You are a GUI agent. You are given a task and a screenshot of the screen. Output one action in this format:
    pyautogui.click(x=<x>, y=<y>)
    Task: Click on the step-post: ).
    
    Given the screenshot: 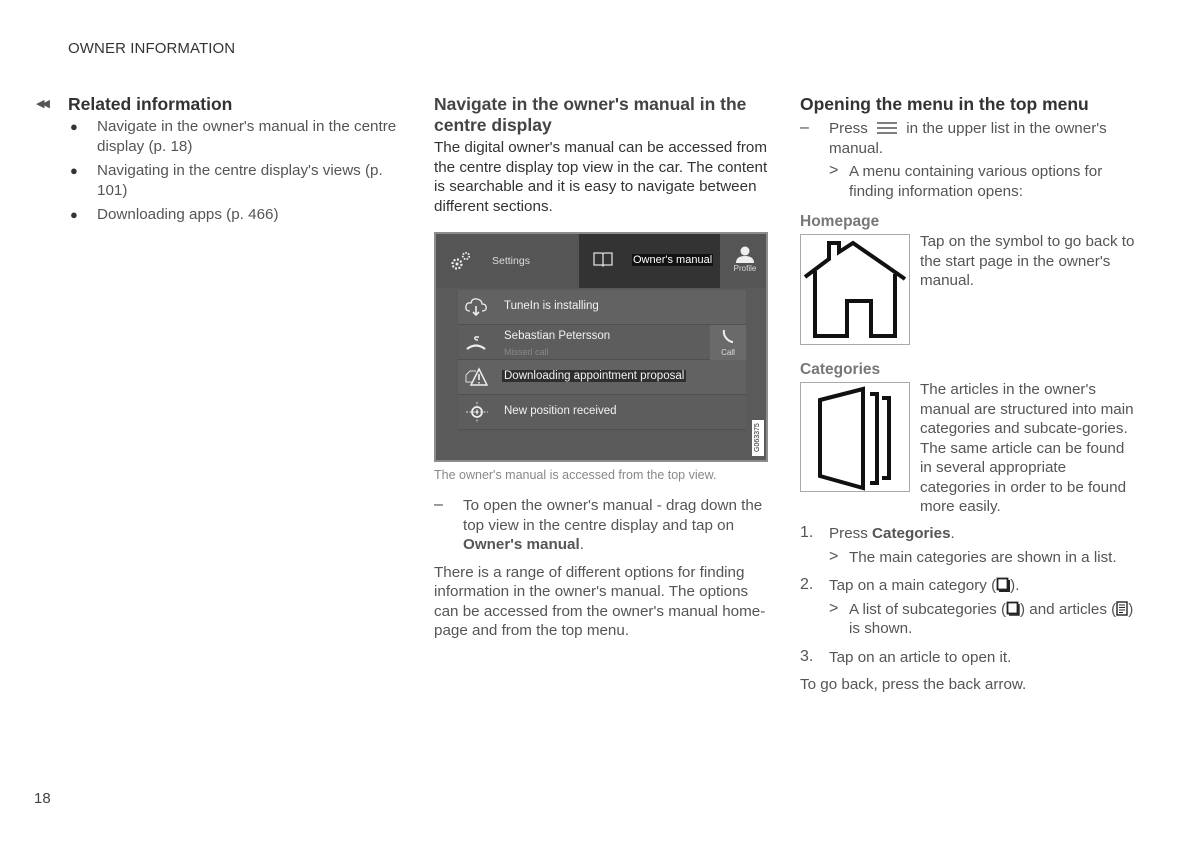 What is the action you would take?
    pyautogui.click(x=1015, y=585)
    